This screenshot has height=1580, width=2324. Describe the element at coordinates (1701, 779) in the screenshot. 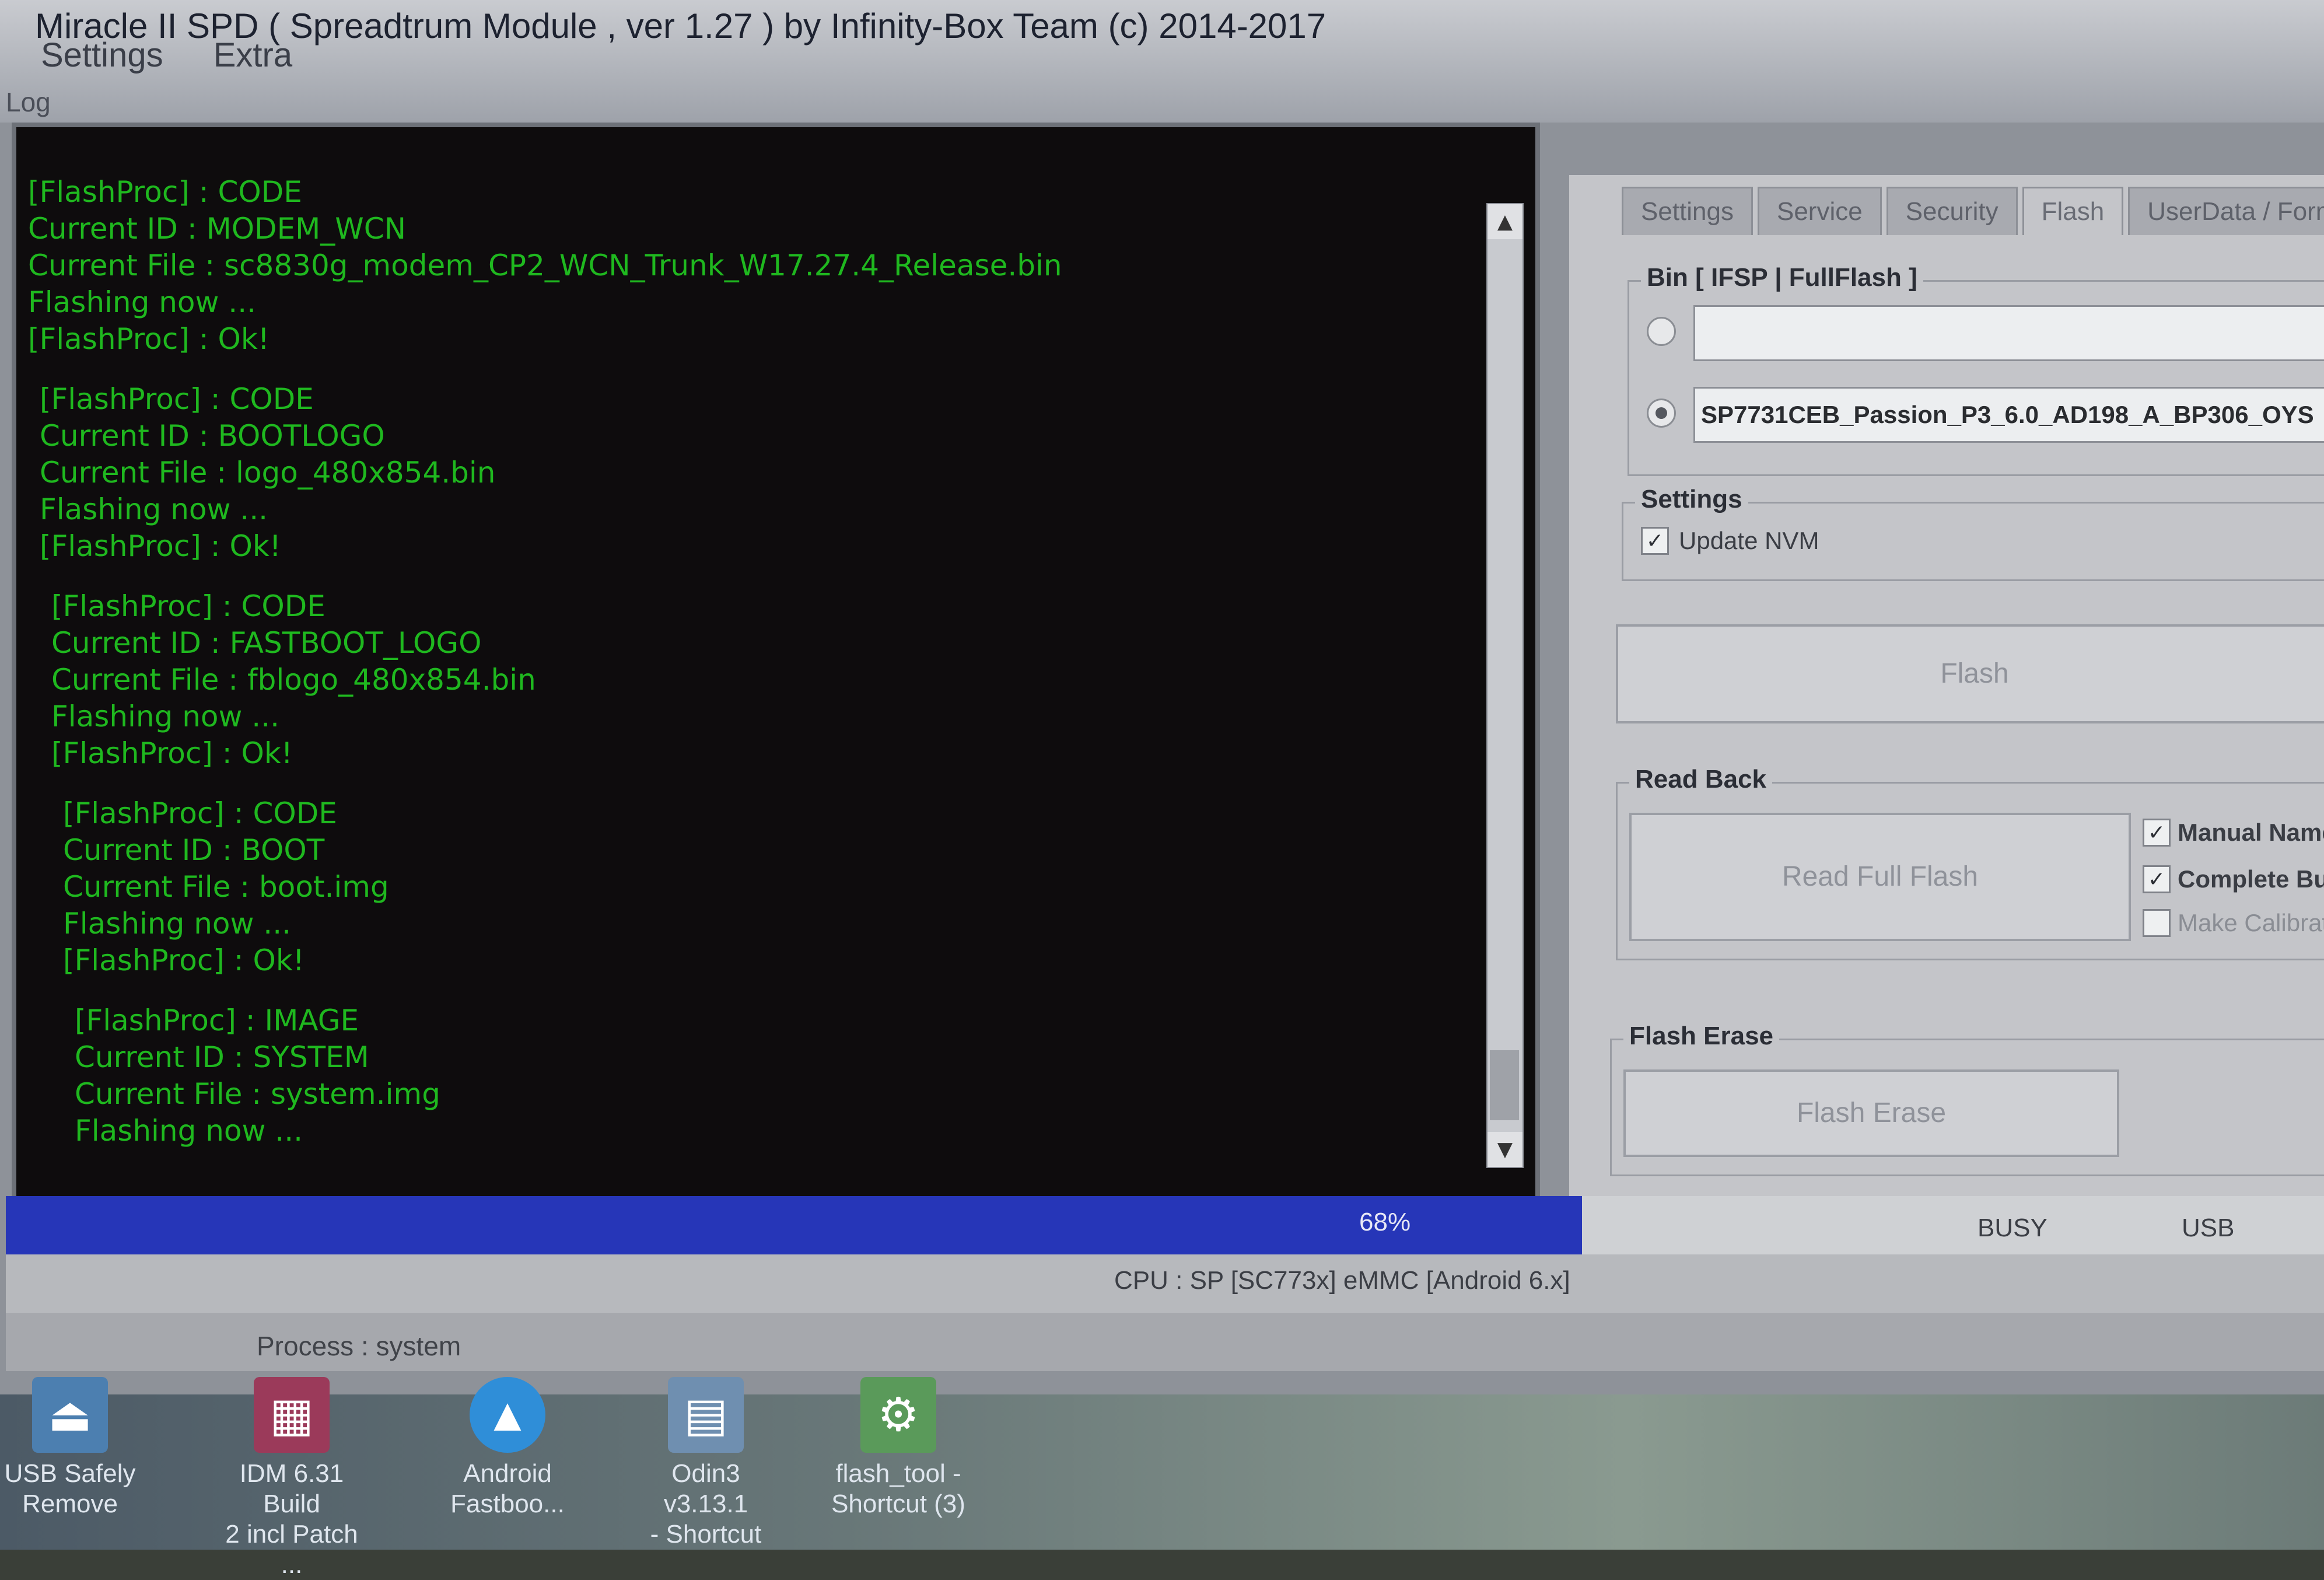

I see `read-back-legend: Read Back` at that location.